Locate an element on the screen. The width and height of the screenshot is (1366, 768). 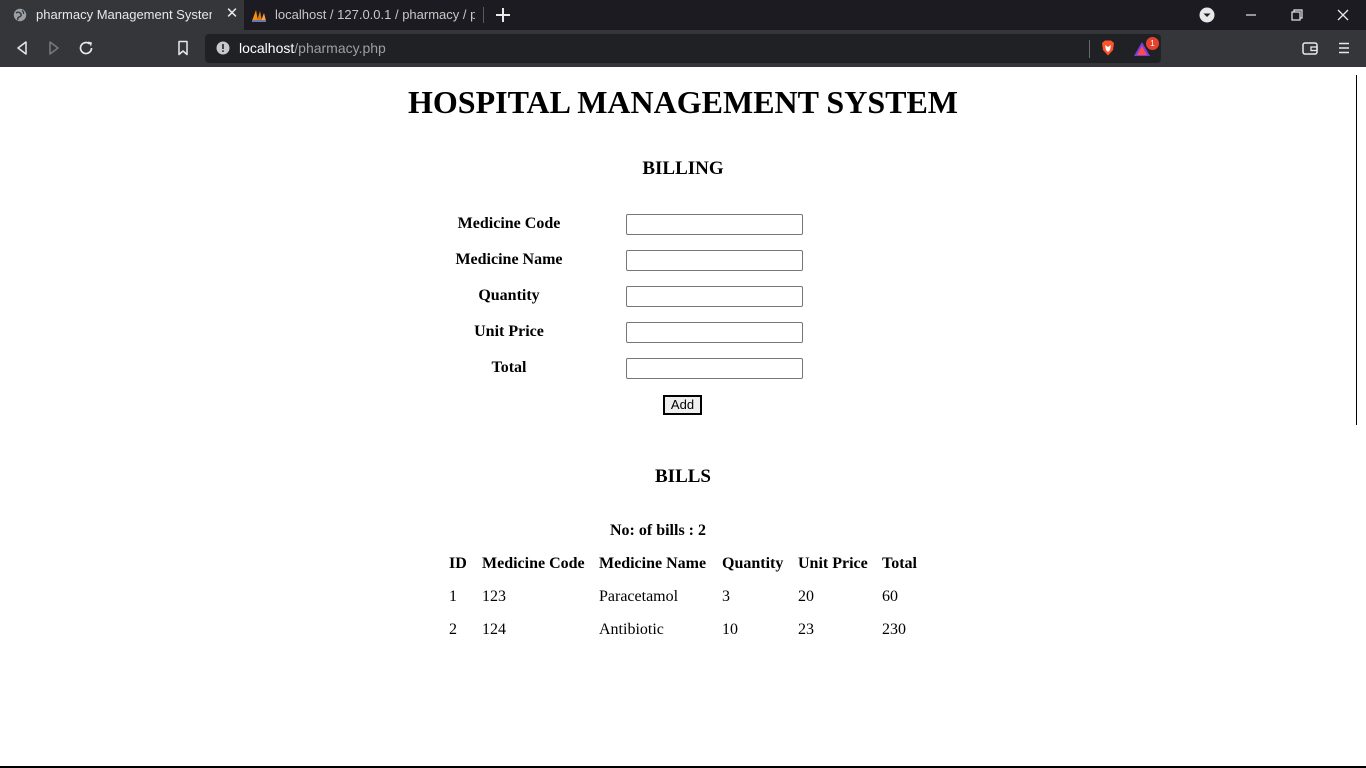
table-cell-quantity: 3 is located at coordinates (726, 596).